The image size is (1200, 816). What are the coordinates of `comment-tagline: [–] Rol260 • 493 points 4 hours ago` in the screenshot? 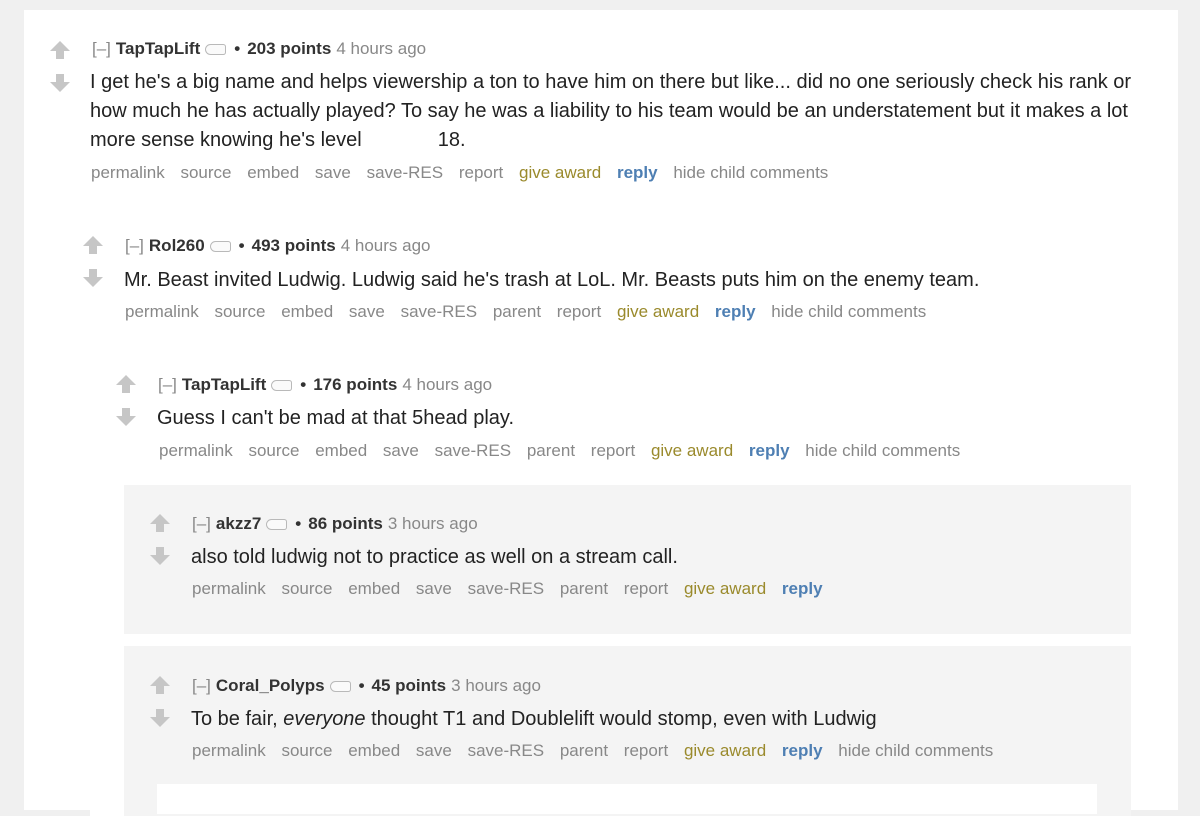 It's located at (278, 246).